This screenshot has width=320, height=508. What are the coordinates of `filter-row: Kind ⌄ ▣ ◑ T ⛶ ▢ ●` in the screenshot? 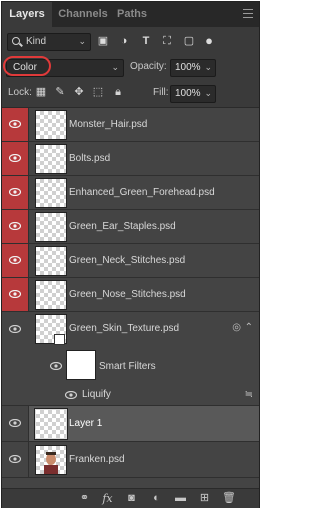 It's located at (130, 42).